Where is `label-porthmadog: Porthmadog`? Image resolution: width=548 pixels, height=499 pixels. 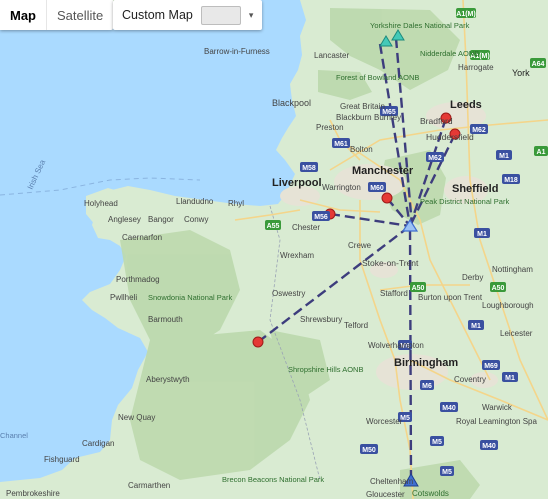 label-porthmadog: Porthmadog is located at coordinates (138, 279).